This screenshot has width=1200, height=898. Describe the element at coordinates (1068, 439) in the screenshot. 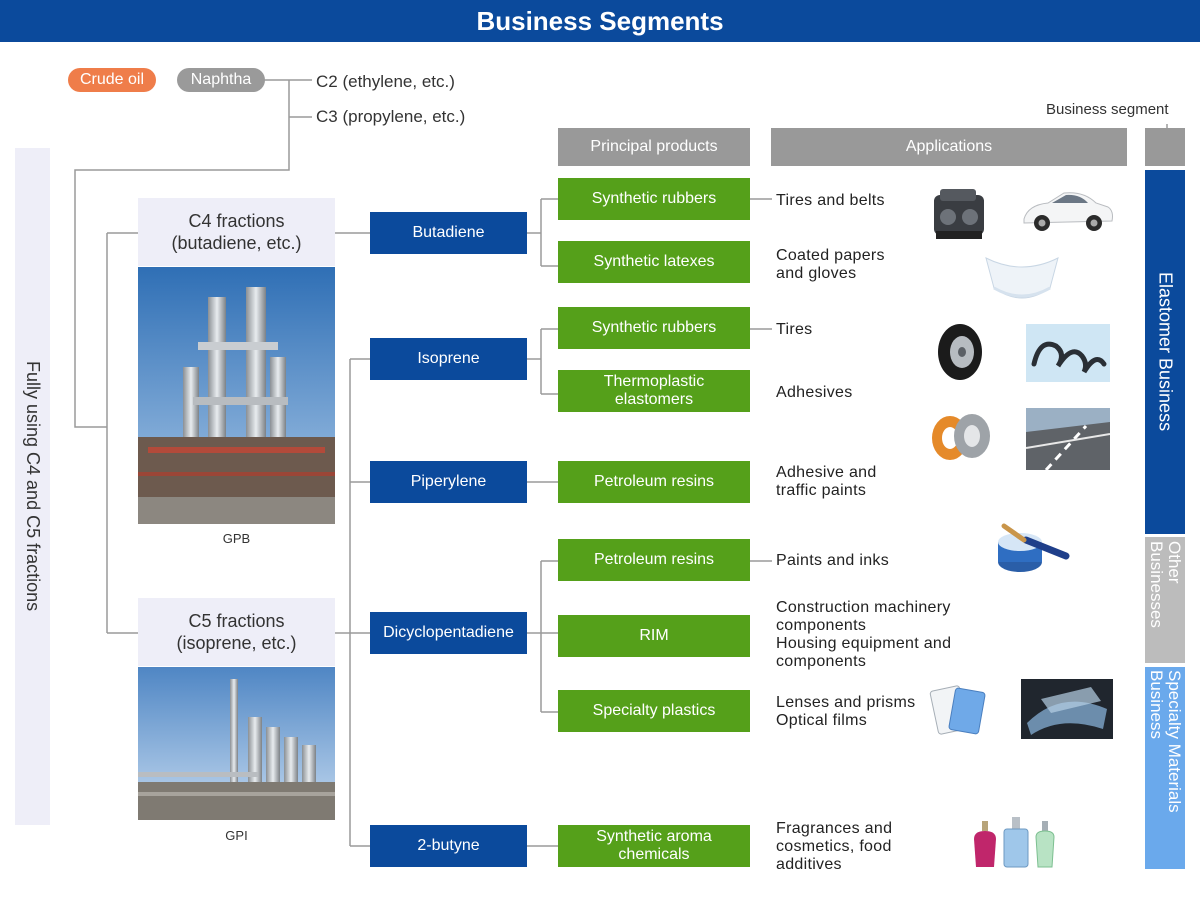

I see `road-icon` at that location.